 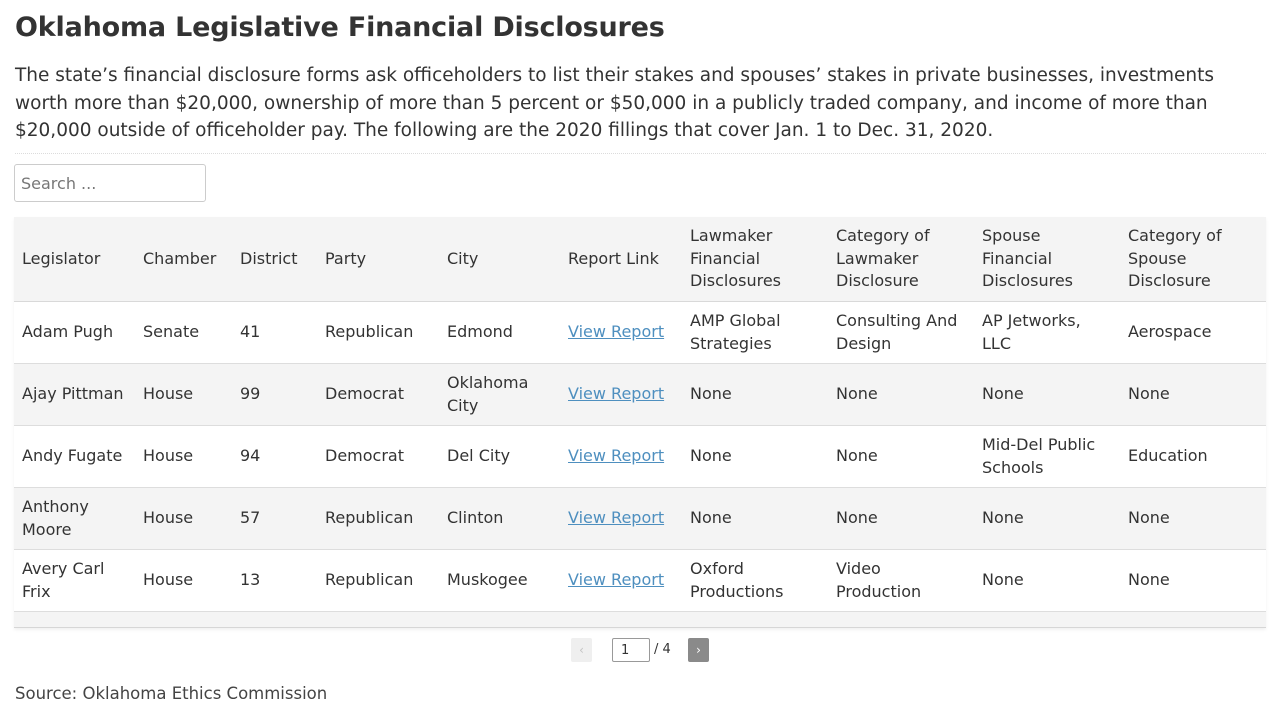 What do you see at coordinates (755, 580) in the screenshot?
I see `table-cell: Oxford Productions` at bounding box center [755, 580].